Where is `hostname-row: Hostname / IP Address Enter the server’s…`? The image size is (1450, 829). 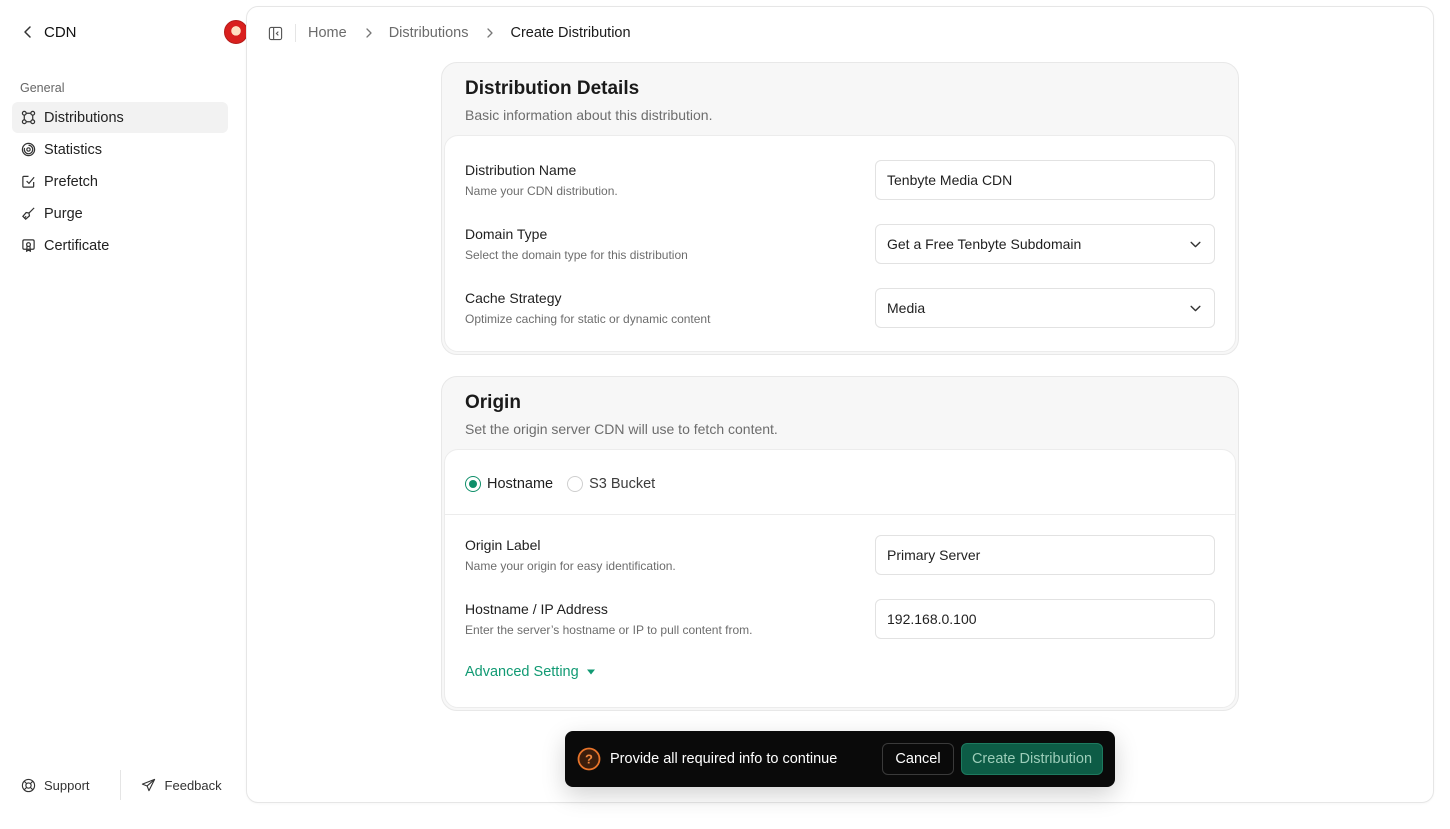 hostname-row: Hostname / IP Address Enter the server’s… is located at coordinates (840, 619).